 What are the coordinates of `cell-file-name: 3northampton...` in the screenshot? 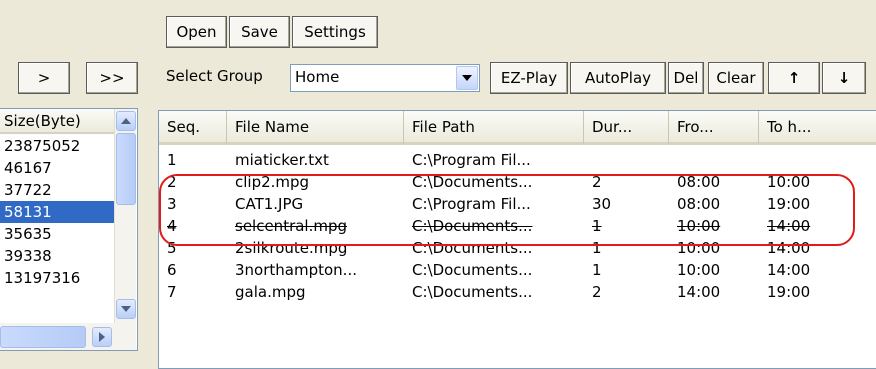 It's located at (296, 270).